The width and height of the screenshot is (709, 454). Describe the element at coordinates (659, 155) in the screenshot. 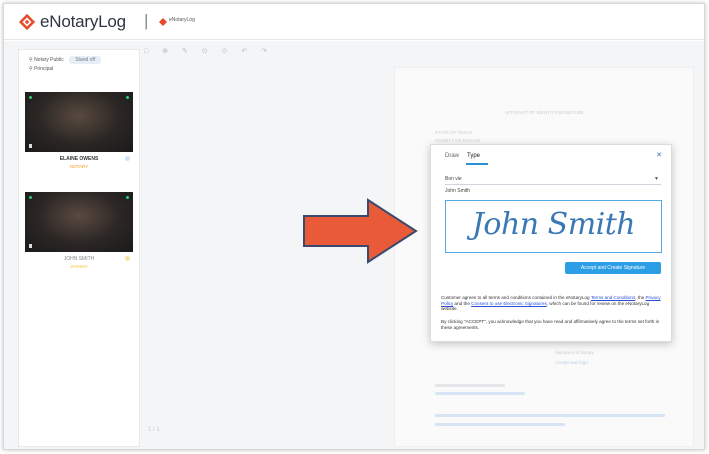

I see `close-icon: ✕` at that location.